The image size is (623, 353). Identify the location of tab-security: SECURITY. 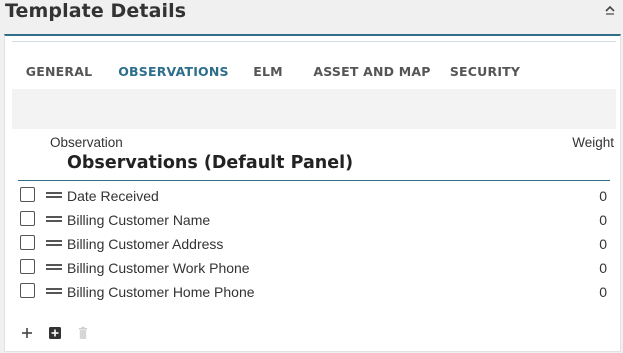
(485, 76).